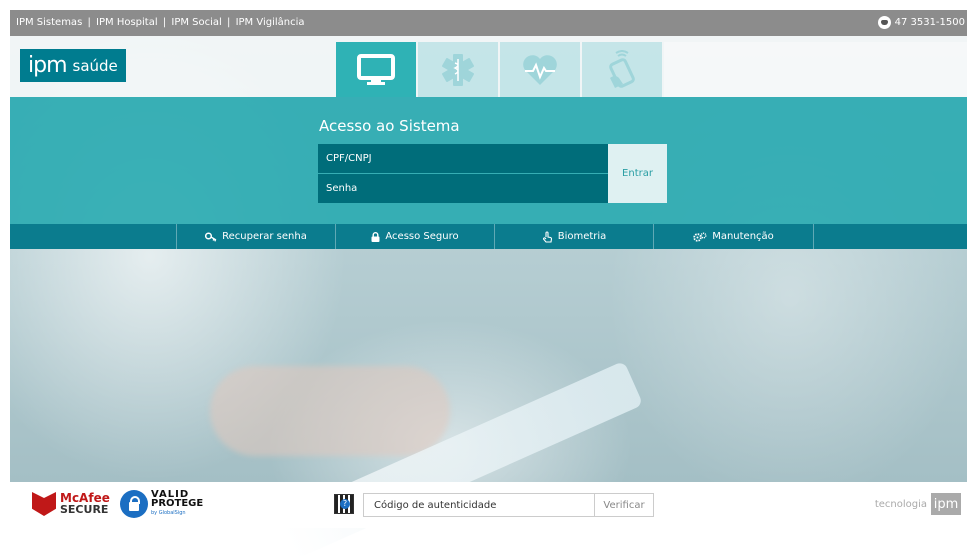 This screenshot has width=967, height=559. I want to click on support-phone: 47 3531-1500, so click(921, 22).